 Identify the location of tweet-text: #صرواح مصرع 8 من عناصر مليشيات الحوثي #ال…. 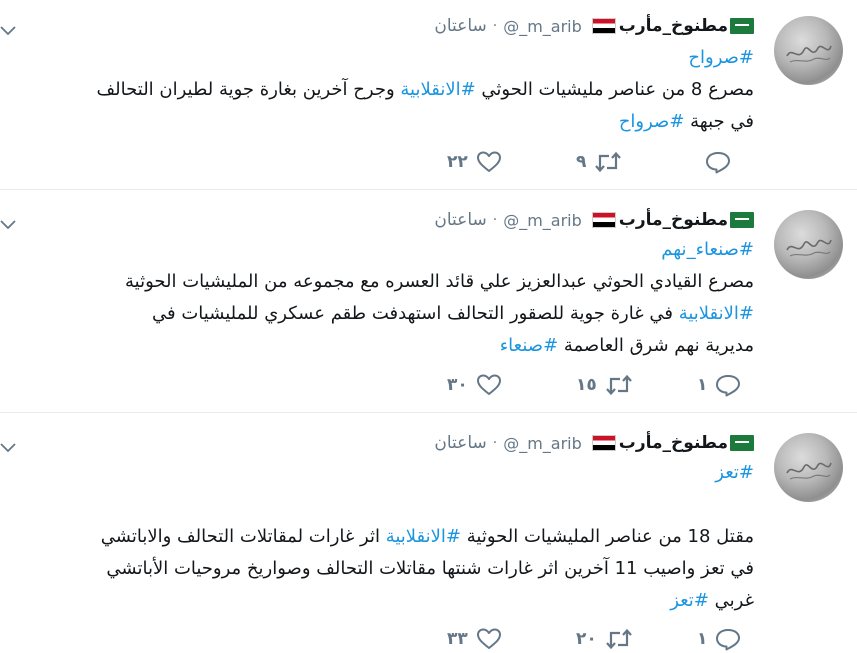
(425, 90).